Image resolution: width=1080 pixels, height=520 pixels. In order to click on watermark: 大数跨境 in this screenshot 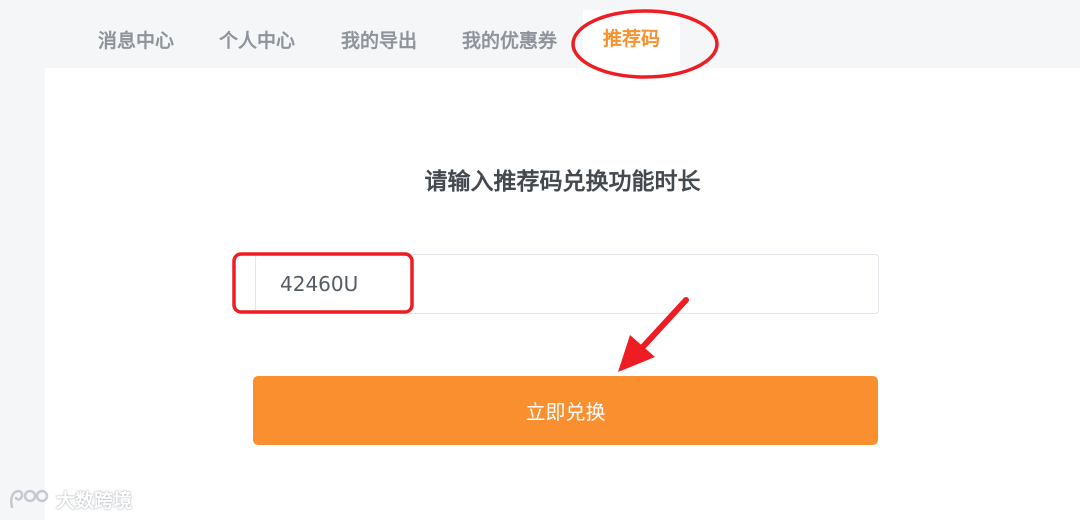, I will do `click(70, 499)`.